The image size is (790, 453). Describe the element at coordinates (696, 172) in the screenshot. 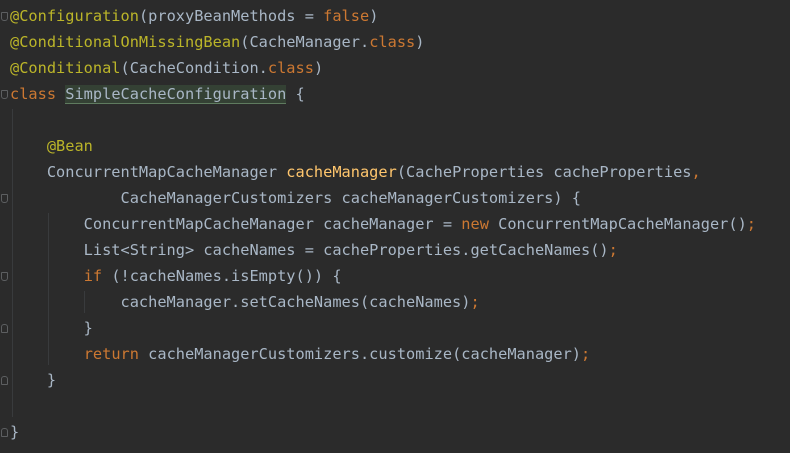

I see `code-token: ,` at that location.